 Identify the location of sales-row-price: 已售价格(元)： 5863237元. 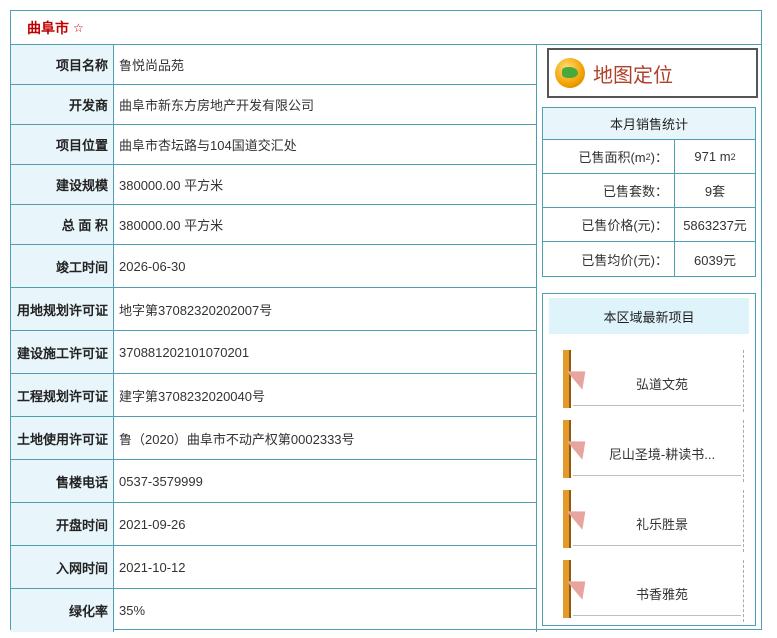
(649, 225).